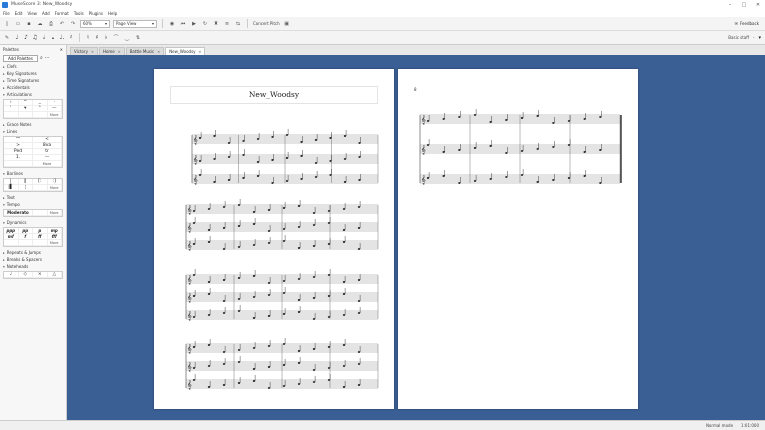  Describe the element at coordinates (84, 51) in the screenshot. I see `tab-victory: Victory ✕` at that location.